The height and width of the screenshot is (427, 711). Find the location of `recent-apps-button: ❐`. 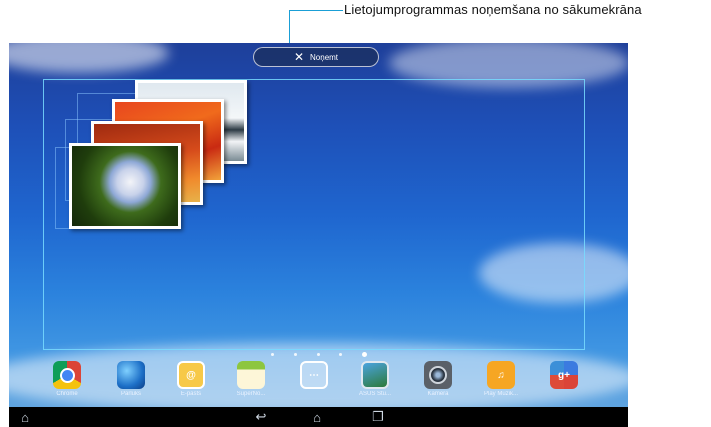

recent-apps-button: ❐ is located at coordinates (378, 417).